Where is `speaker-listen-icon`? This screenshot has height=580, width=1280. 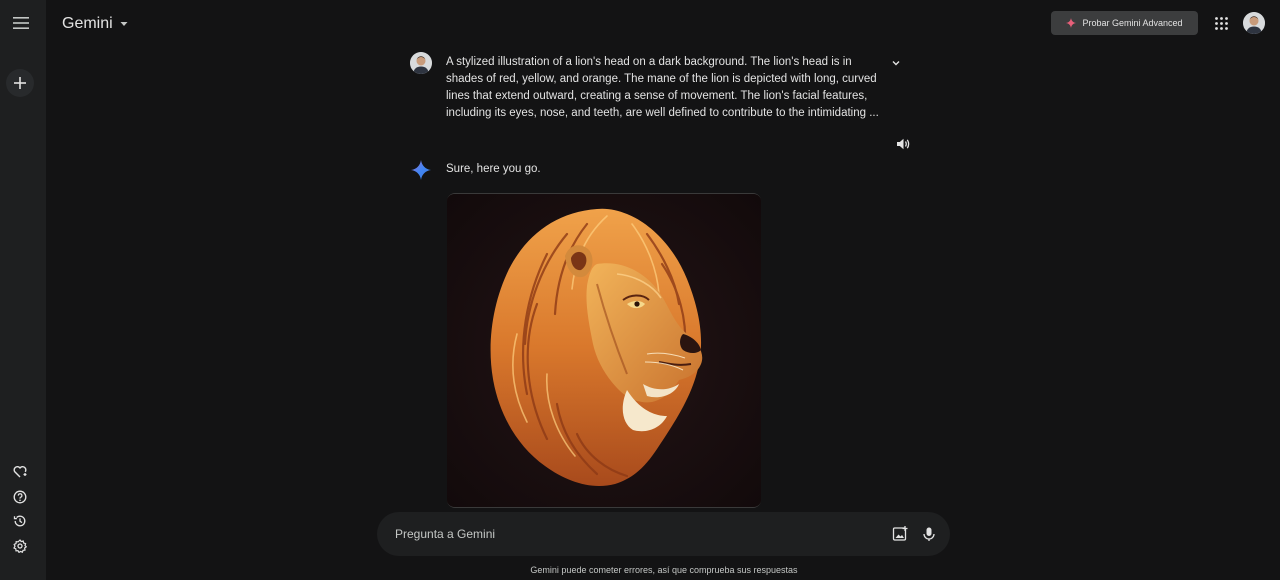 speaker-listen-icon is located at coordinates (902, 143).